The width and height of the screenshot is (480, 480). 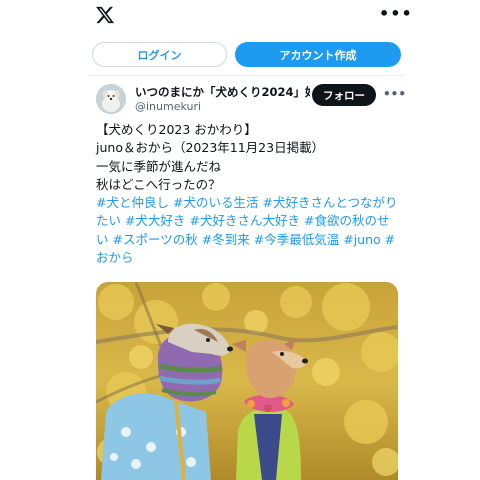 What do you see at coordinates (168, 106) in the screenshot?
I see `author-handle: @inumekuri` at bounding box center [168, 106].